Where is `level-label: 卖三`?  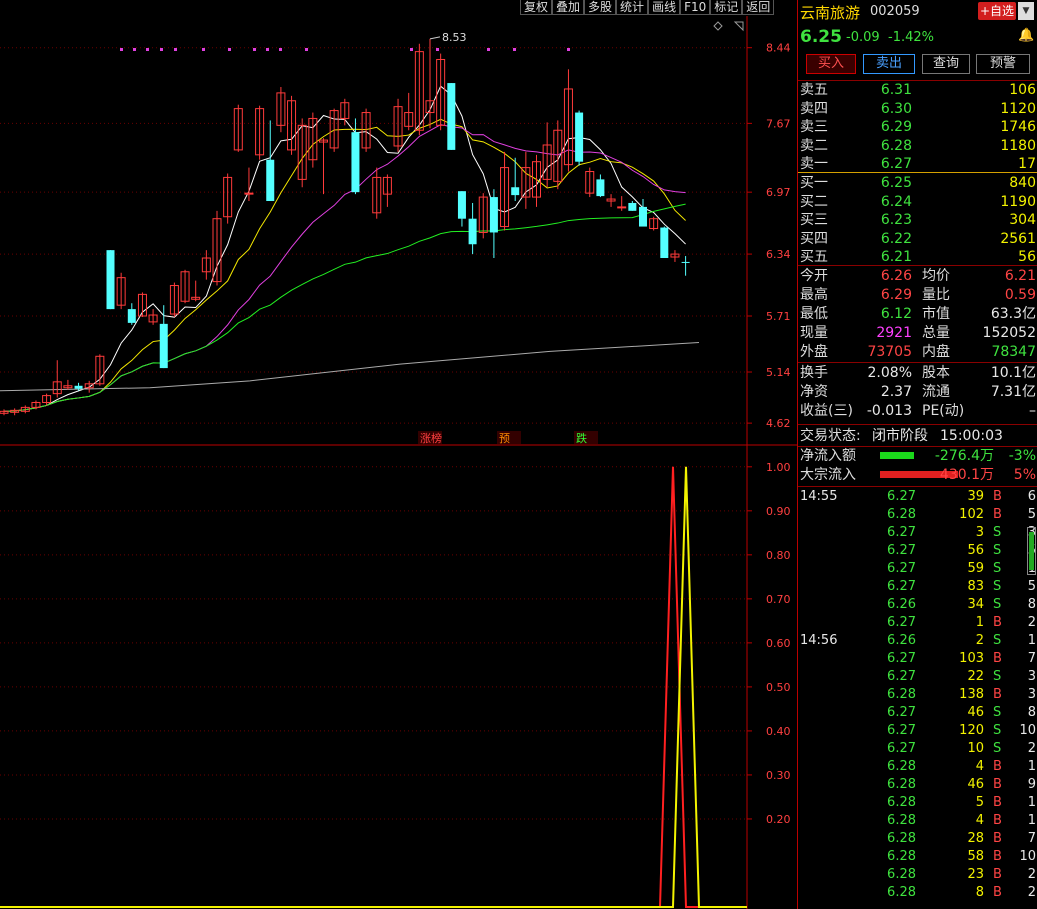
level-label: 卖三 is located at coordinates (814, 127).